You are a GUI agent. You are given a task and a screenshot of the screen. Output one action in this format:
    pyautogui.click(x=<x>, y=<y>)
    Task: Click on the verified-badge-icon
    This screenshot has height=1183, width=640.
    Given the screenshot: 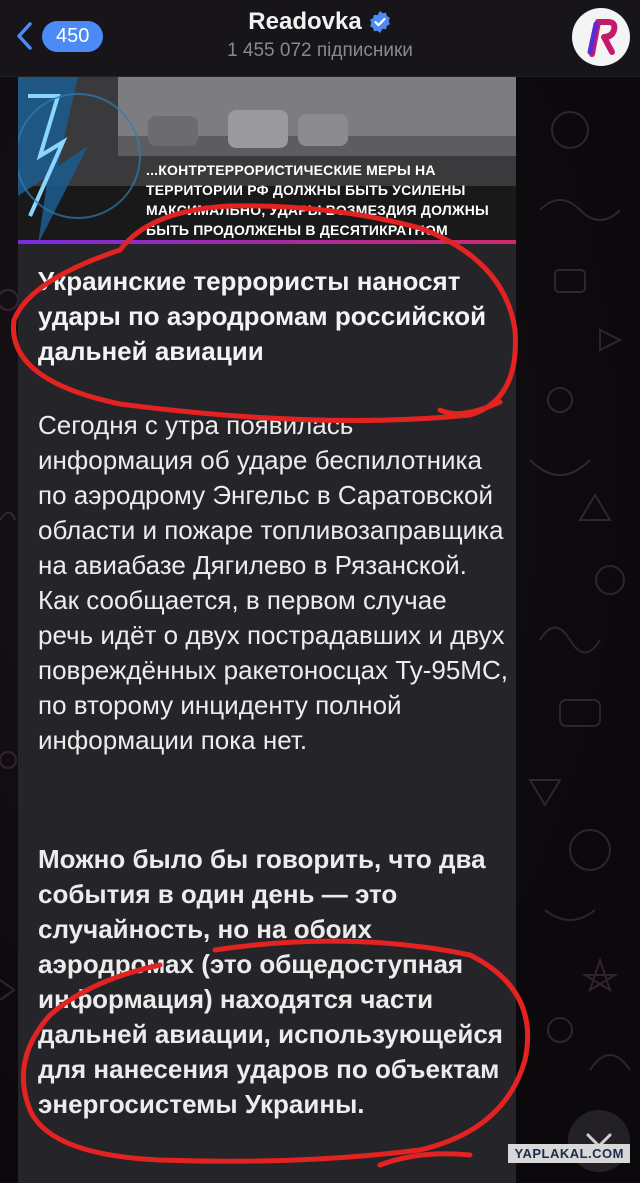 What is the action you would take?
    pyautogui.click(x=380, y=22)
    